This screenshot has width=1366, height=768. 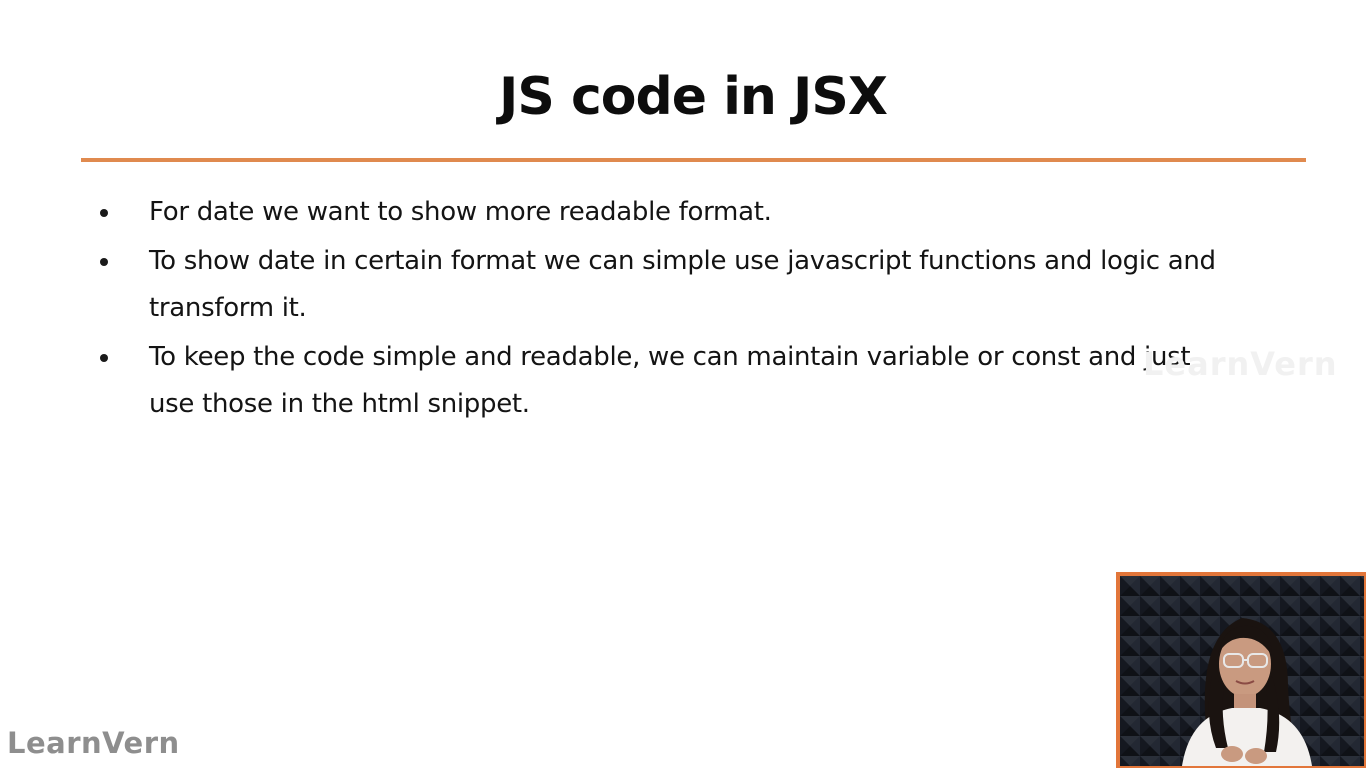 I want to click on watermark-faint: LearnVern, so click(x=1240, y=364).